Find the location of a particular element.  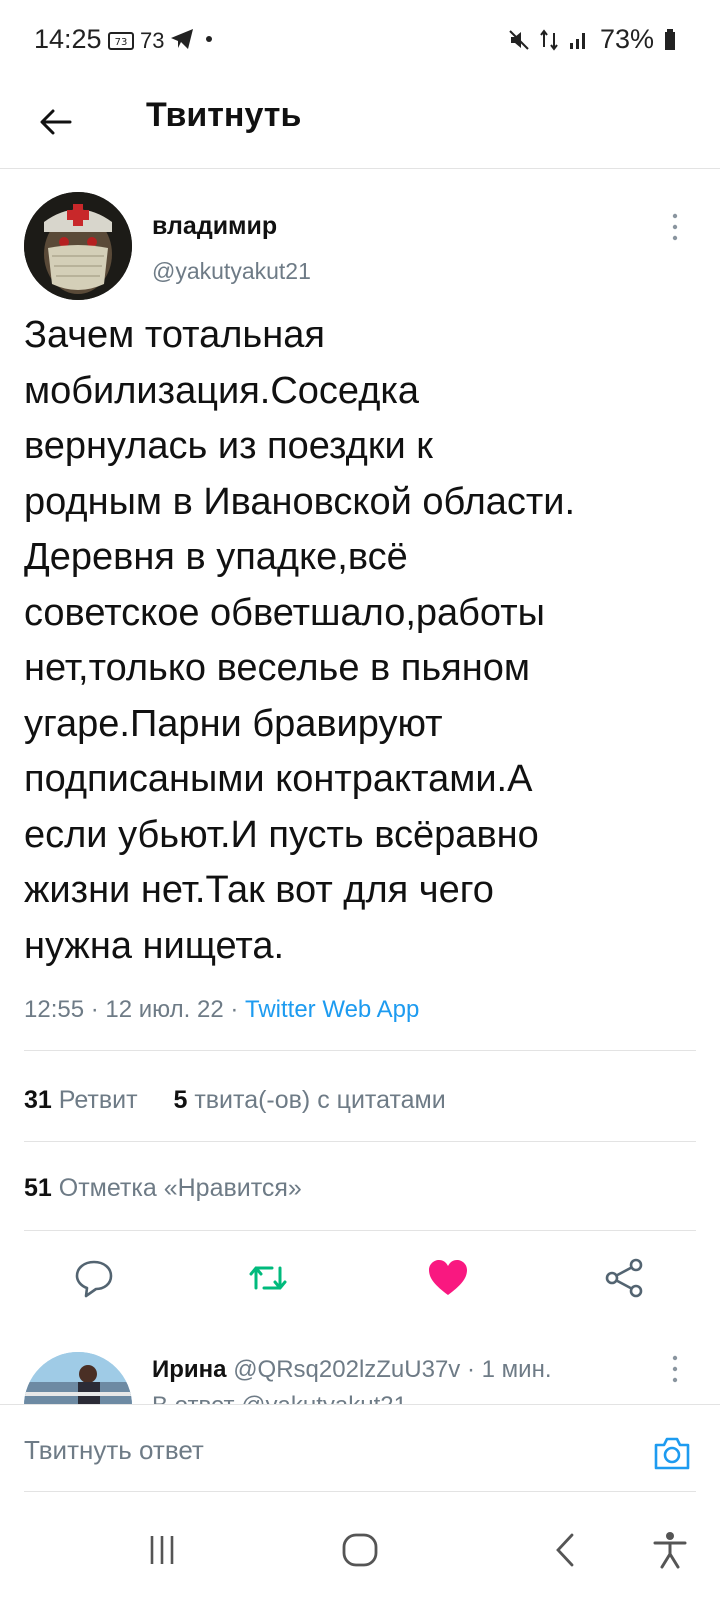

status-right: 73% is located at coordinates (592, 39).